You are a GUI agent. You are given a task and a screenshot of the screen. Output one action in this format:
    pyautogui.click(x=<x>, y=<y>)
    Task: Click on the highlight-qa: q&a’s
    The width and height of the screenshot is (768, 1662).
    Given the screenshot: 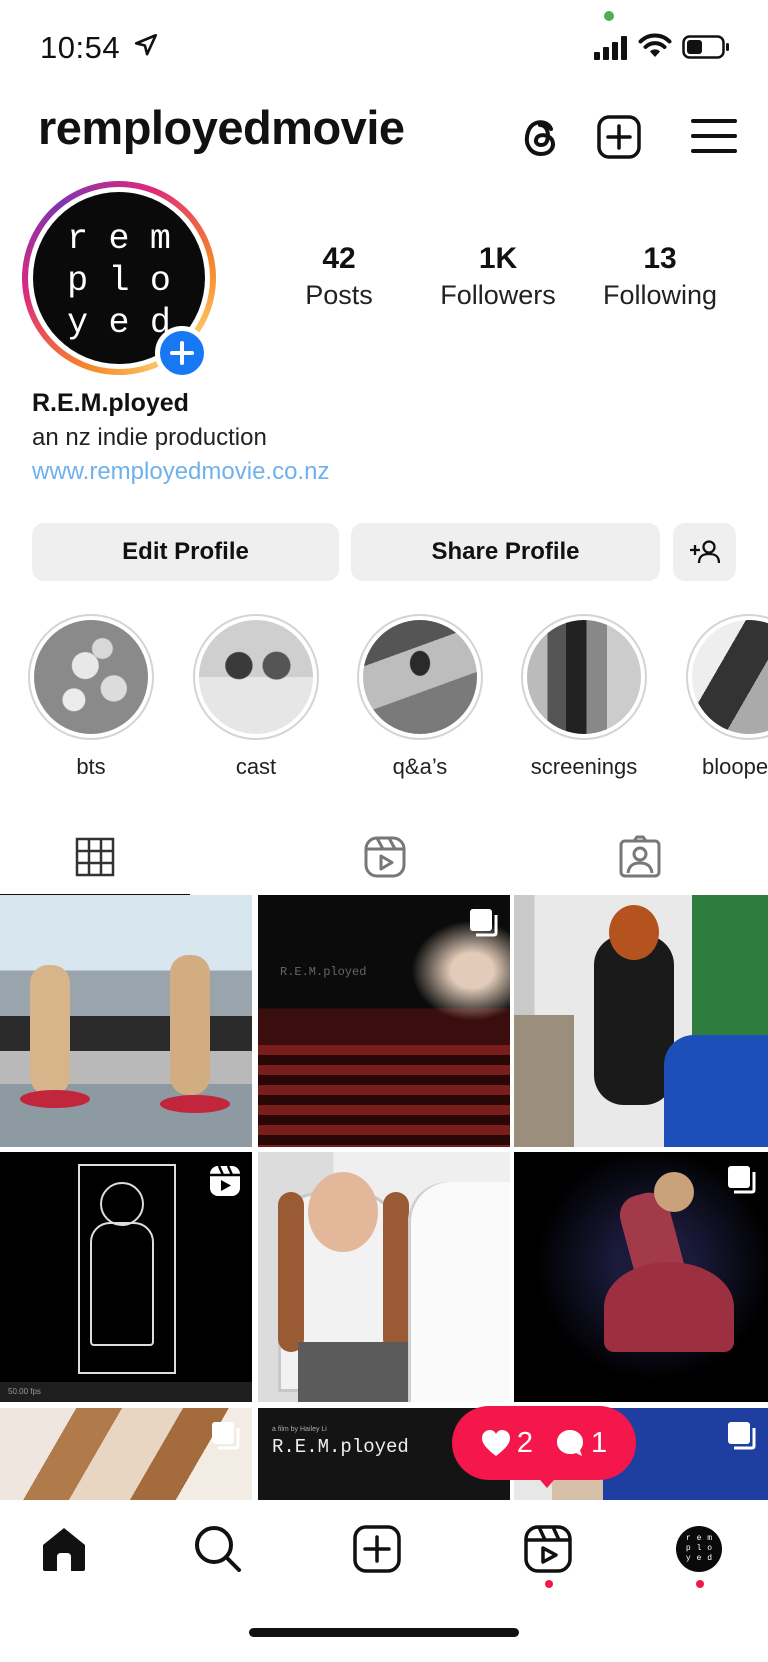 What is the action you would take?
    pyautogui.click(x=420, y=697)
    